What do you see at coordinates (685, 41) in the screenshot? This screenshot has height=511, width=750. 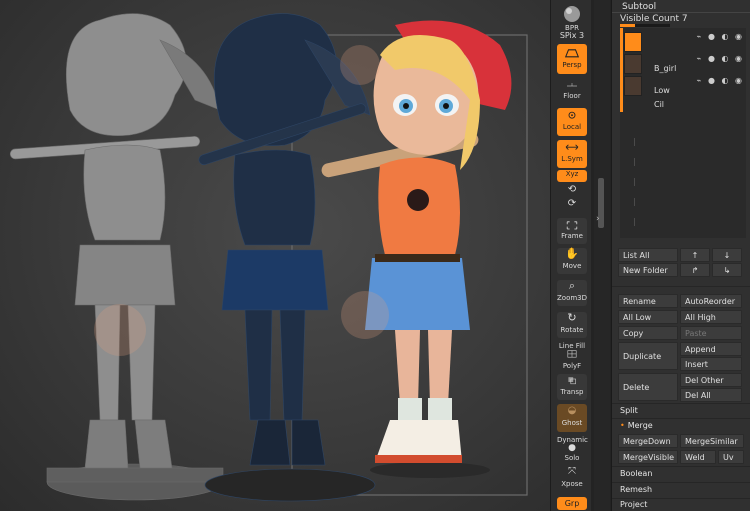 I see `subtool-item: ⌁ ● ◐ ◉` at bounding box center [685, 41].